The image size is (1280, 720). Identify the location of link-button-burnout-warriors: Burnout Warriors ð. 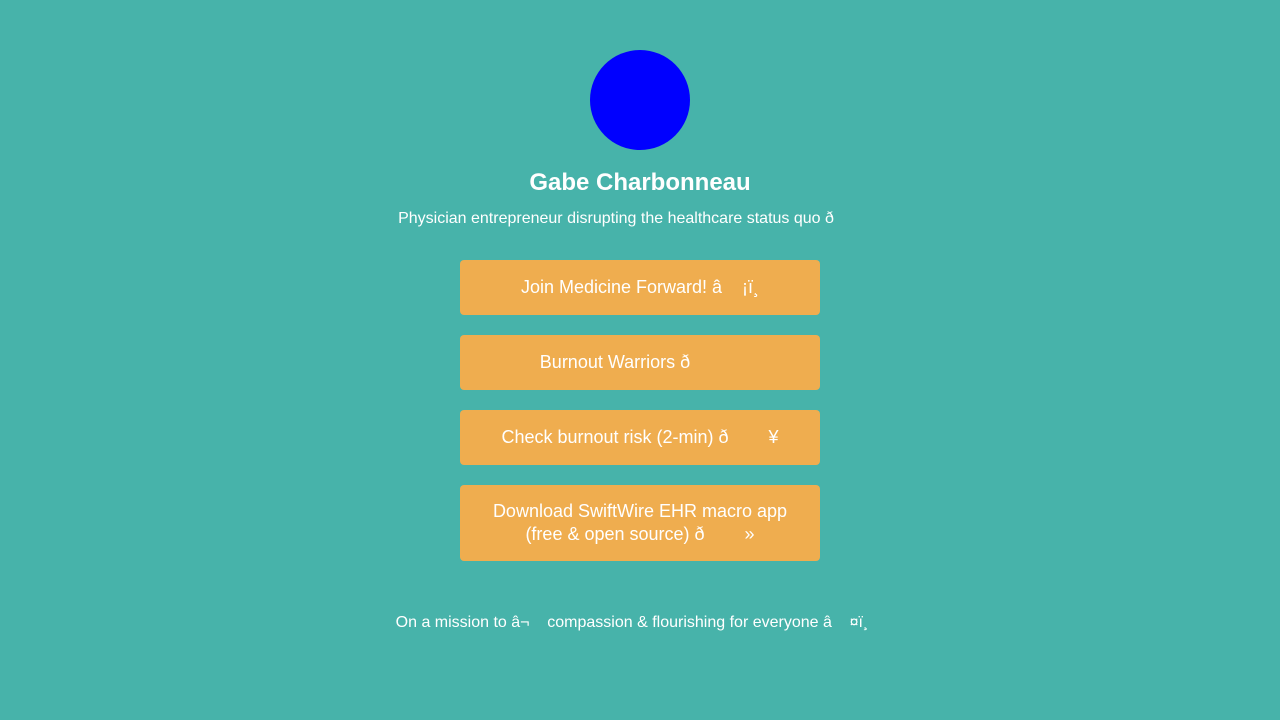
(640, 362).